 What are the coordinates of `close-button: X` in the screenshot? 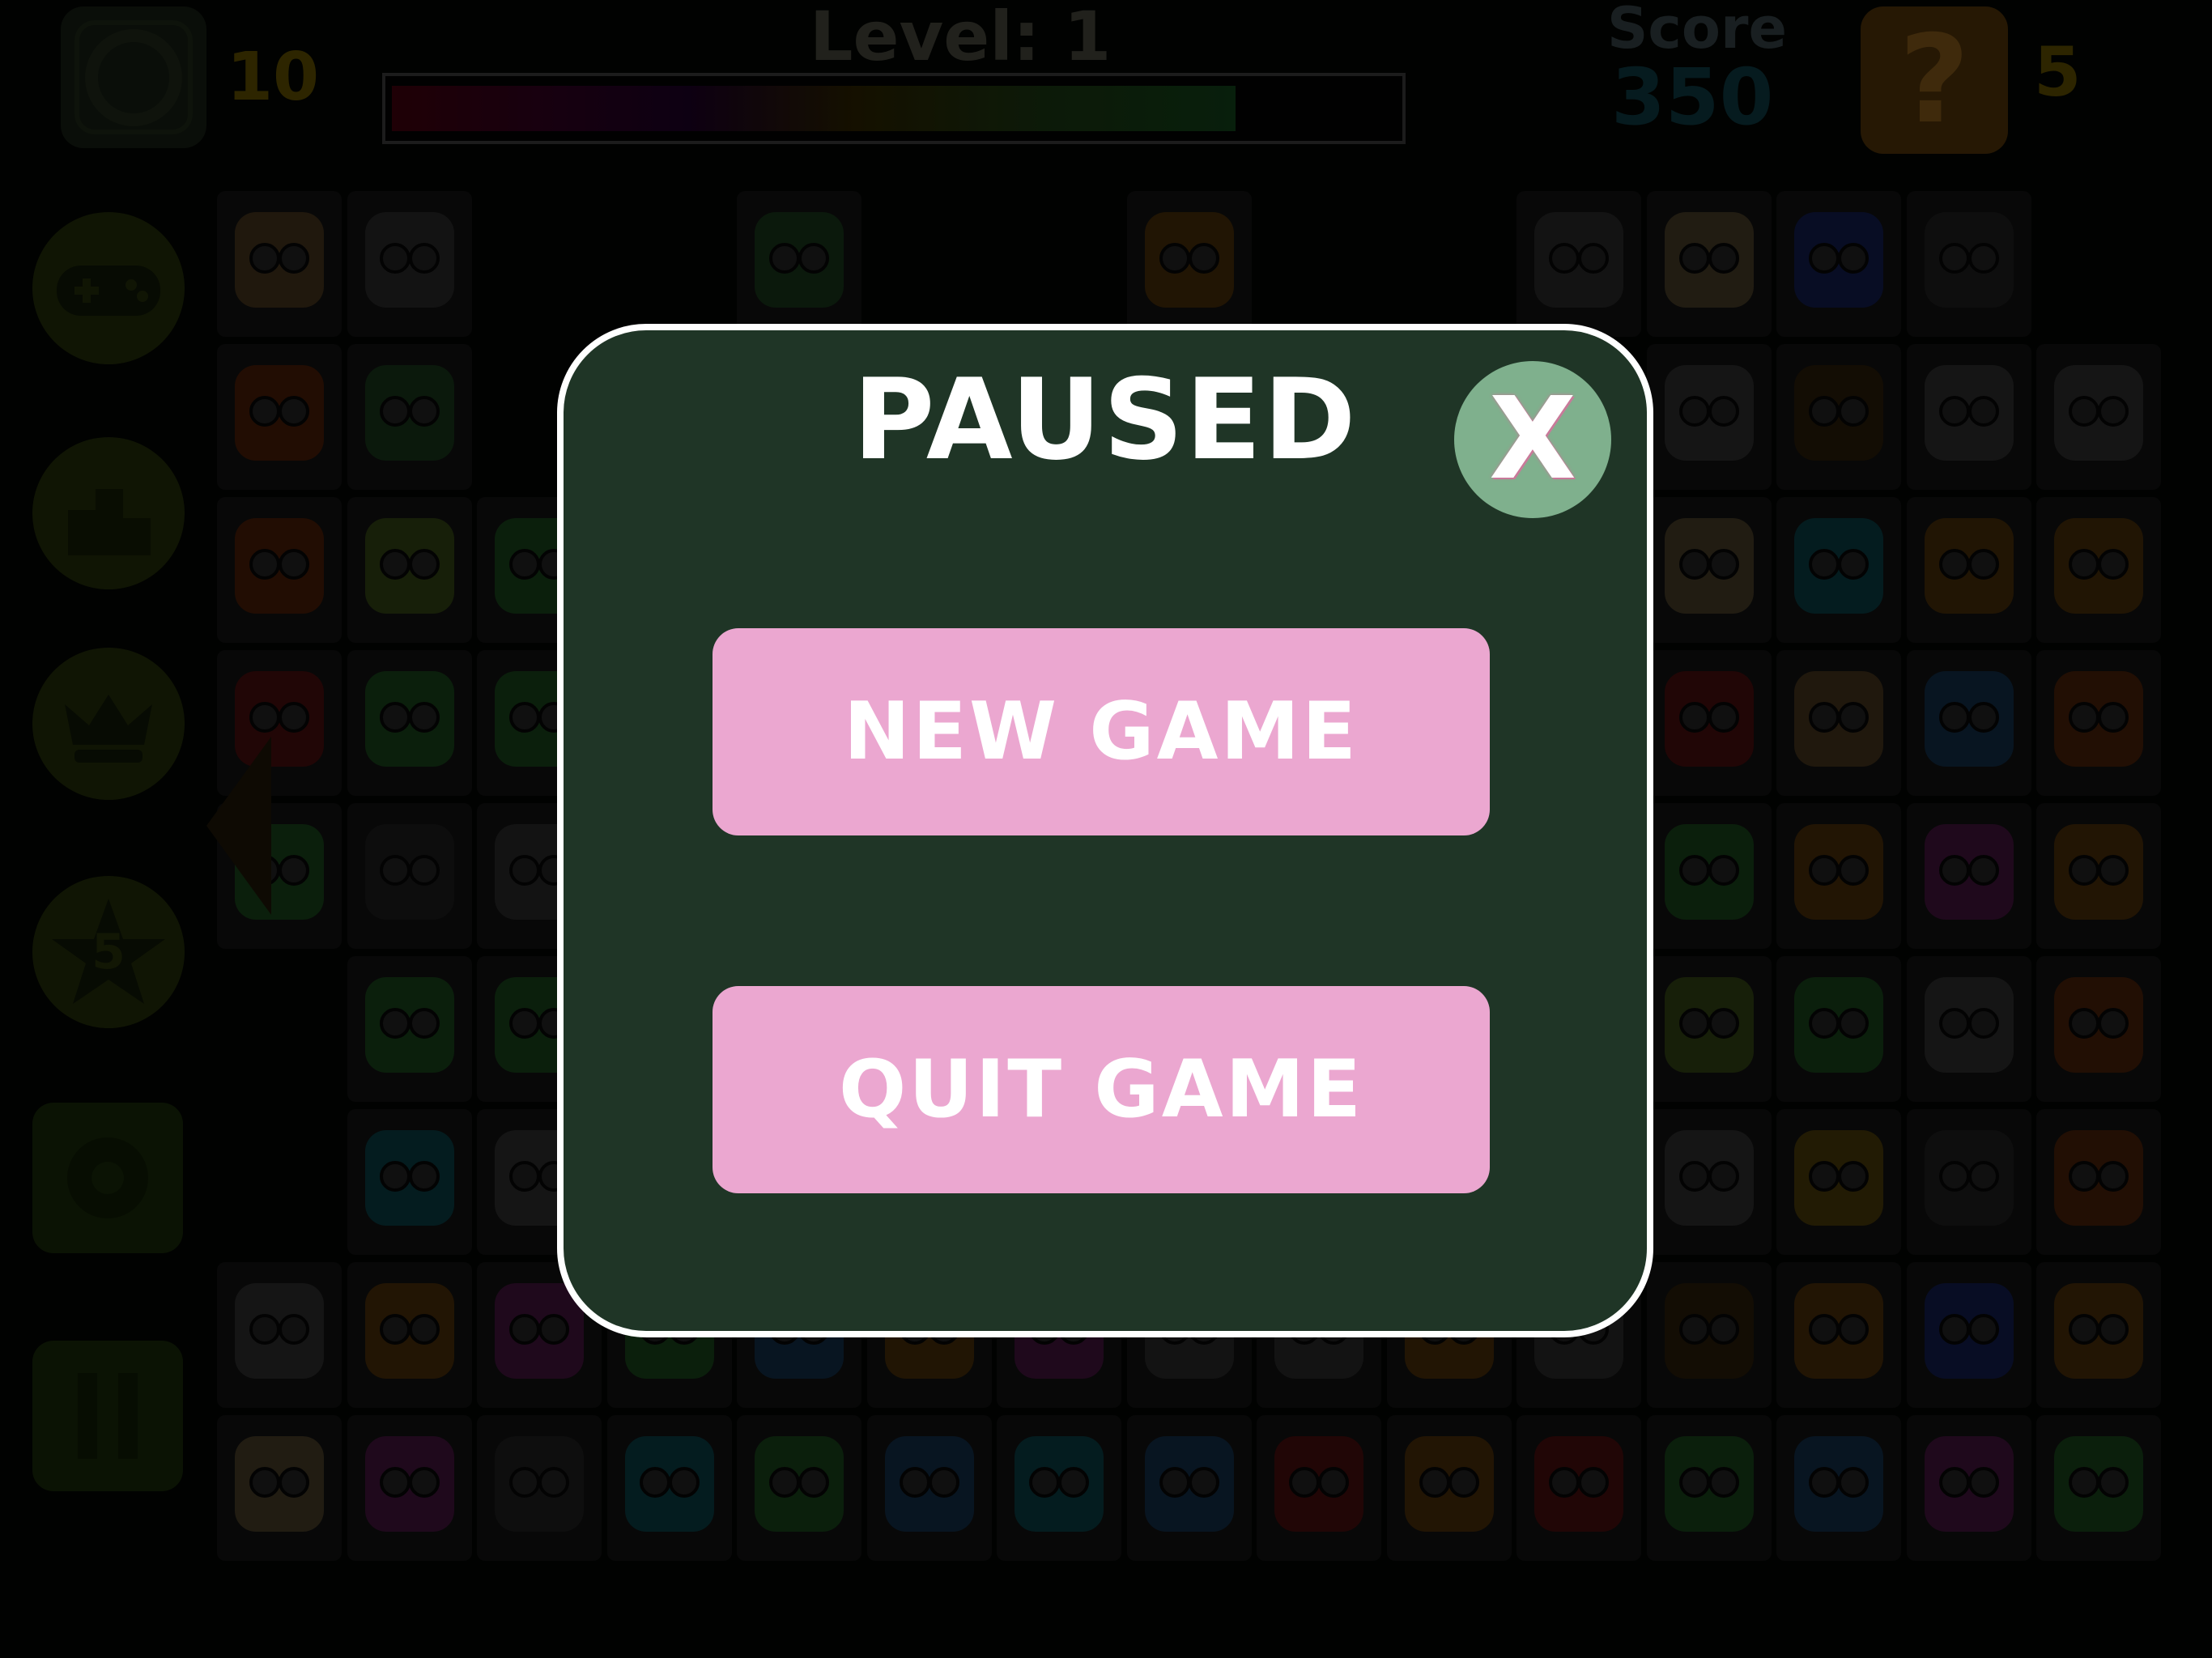 It's located at (1532, 439).